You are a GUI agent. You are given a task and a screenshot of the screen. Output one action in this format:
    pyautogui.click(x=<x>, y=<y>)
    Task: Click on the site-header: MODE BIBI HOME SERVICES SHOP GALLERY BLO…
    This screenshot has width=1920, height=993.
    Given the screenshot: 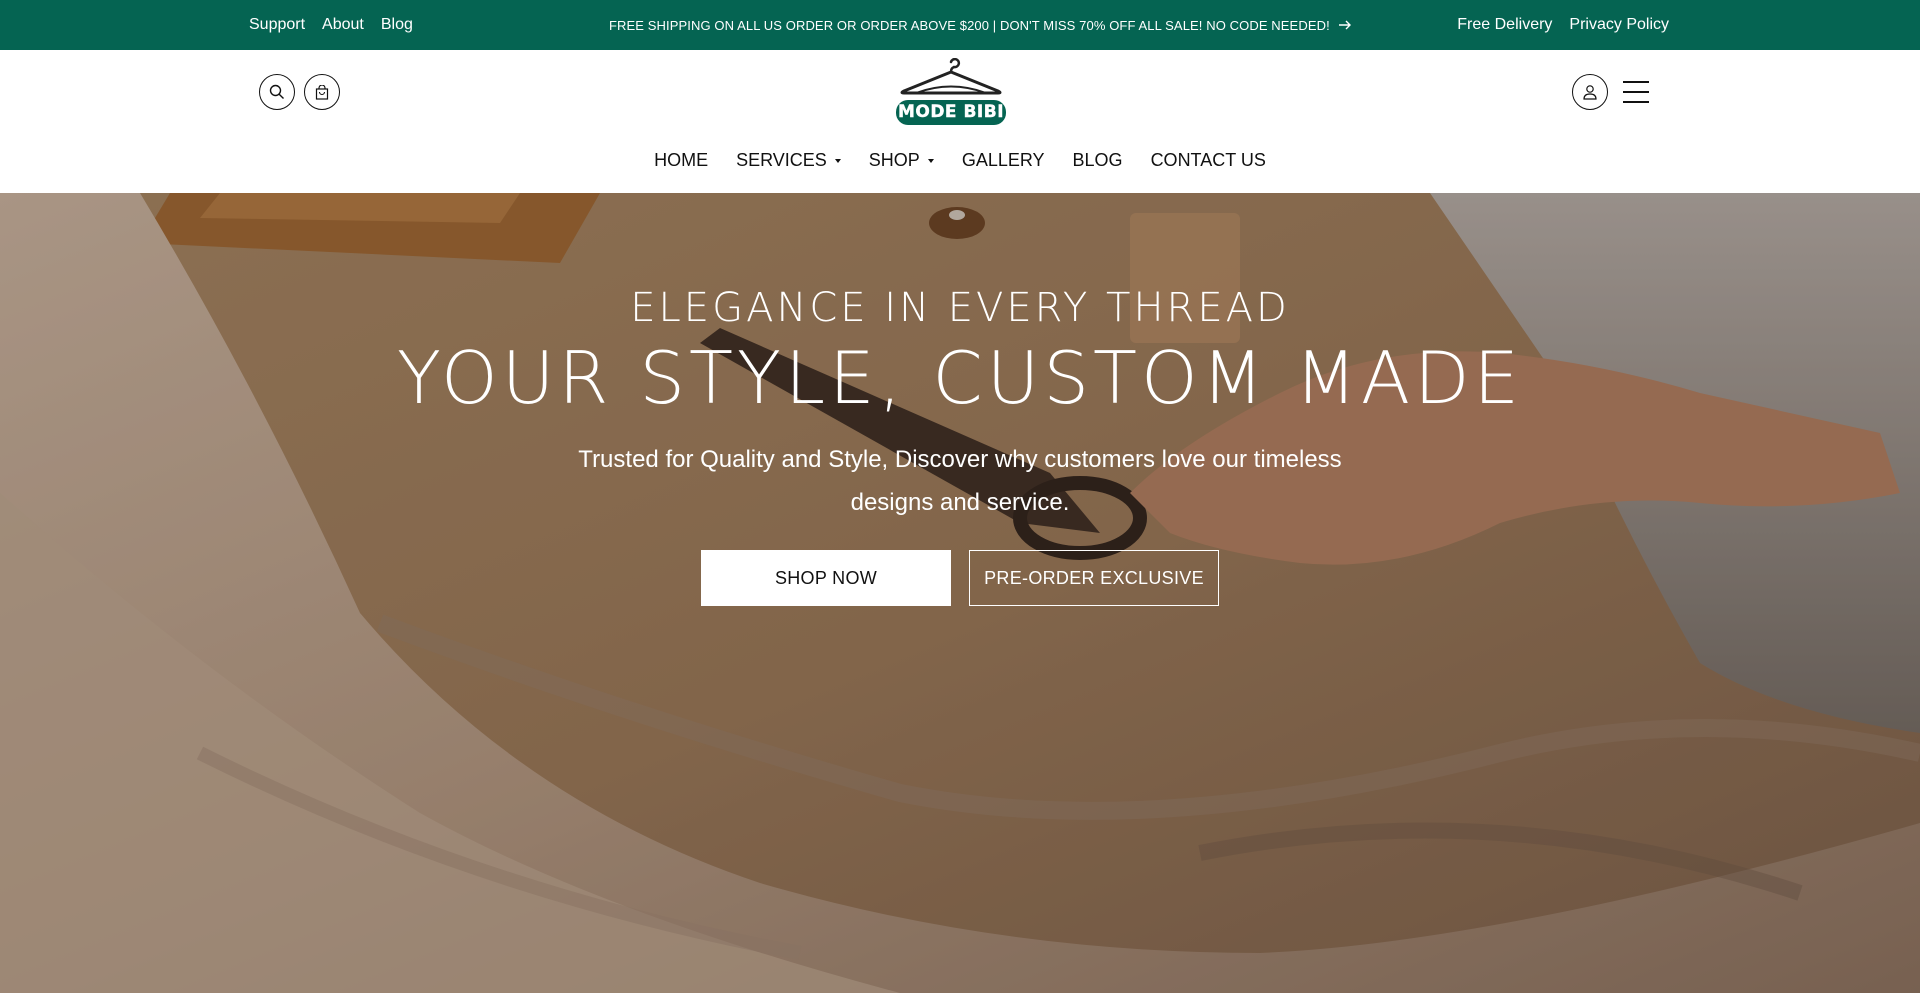 What is the action you would take?
    pyautogui.click(x=960, y=121)
    